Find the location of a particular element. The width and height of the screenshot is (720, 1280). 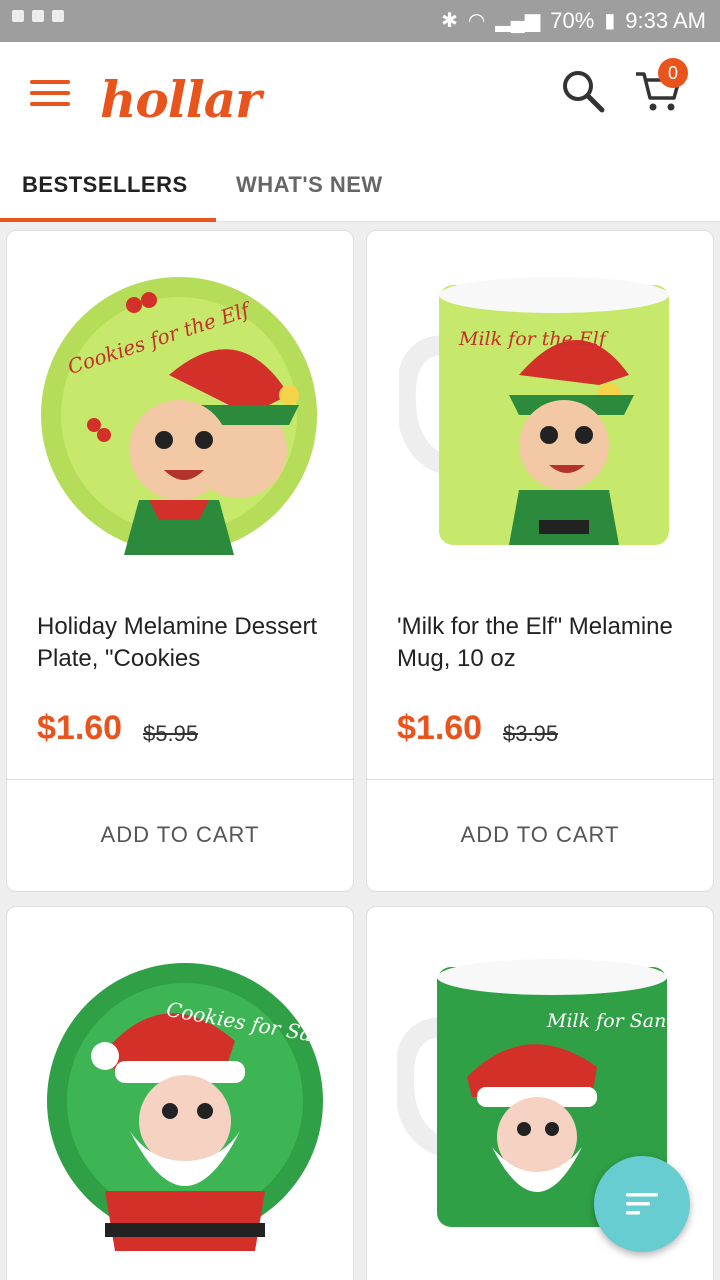

menu-button is located at coordinates (50, 93).